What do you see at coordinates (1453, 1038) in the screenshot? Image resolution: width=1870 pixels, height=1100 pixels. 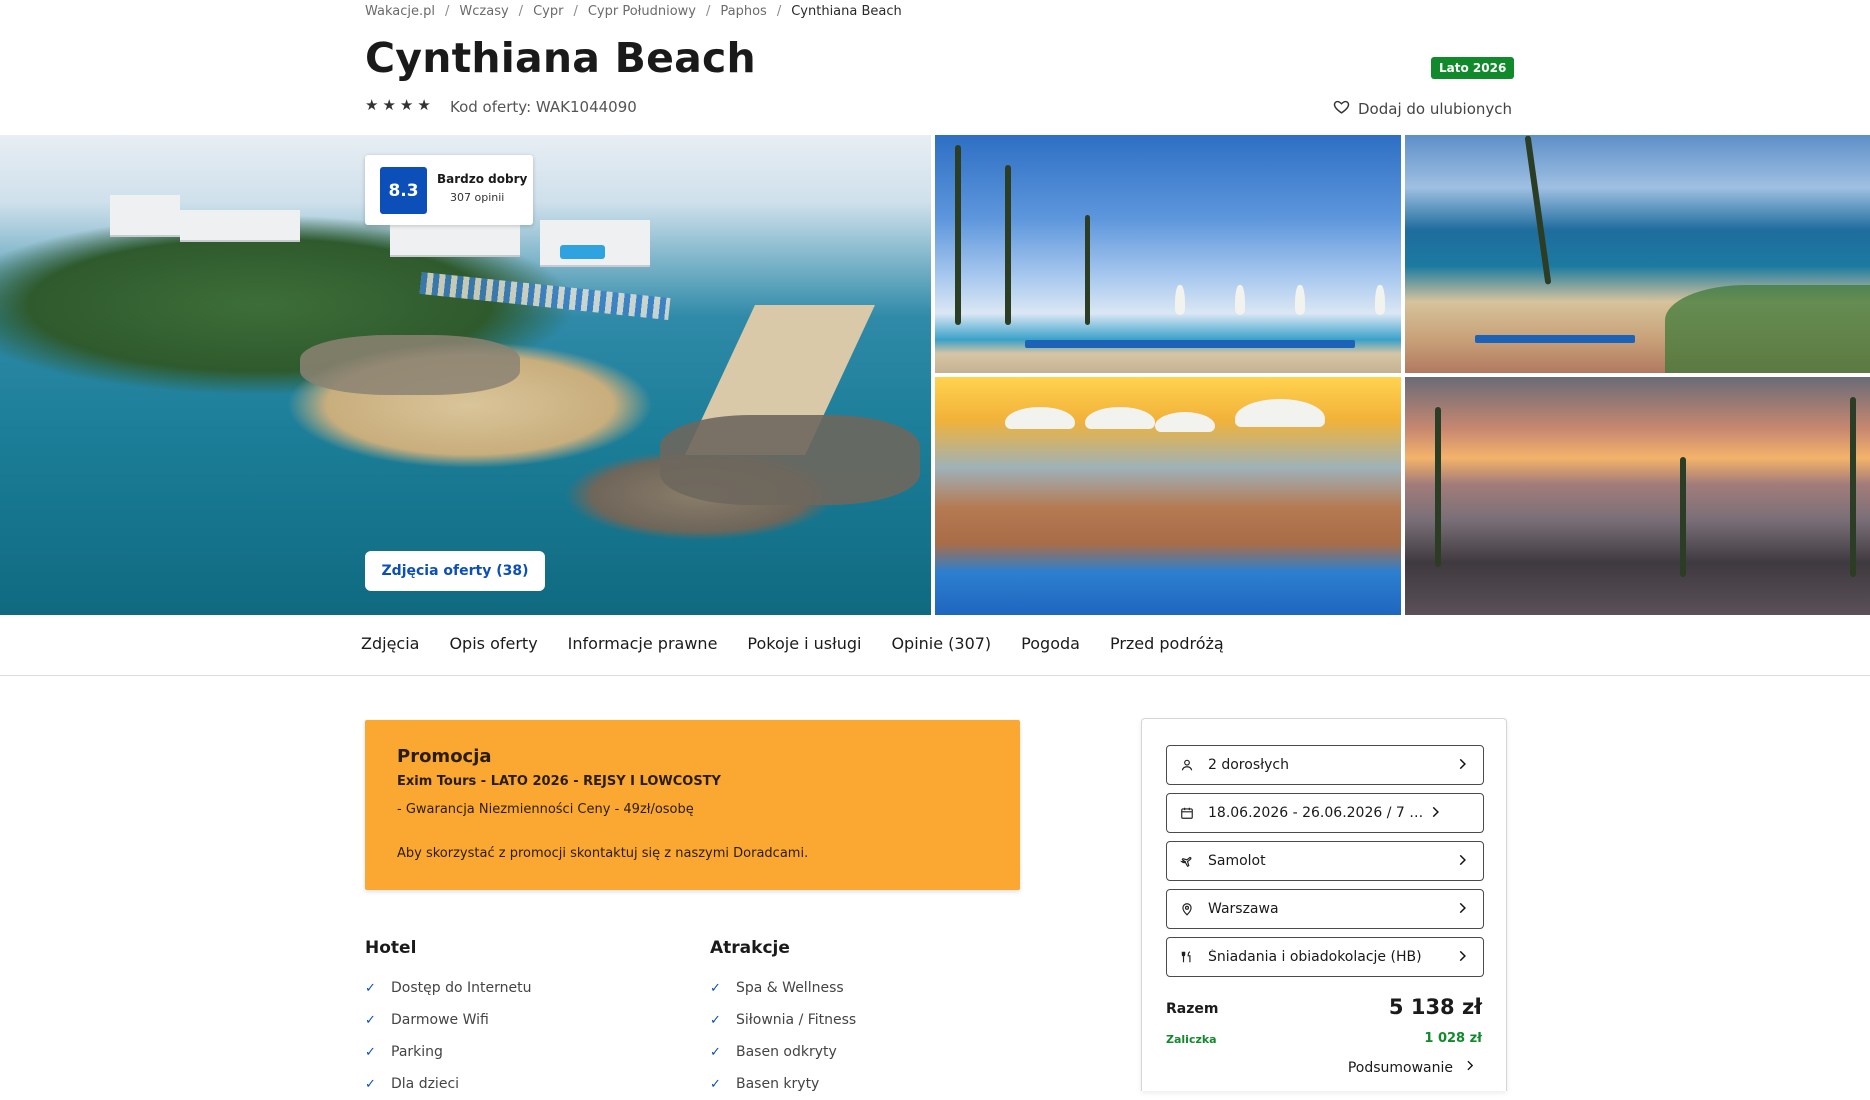 I see `deposit-price: 1 028 zł` at bounding box center [1453, 1038].